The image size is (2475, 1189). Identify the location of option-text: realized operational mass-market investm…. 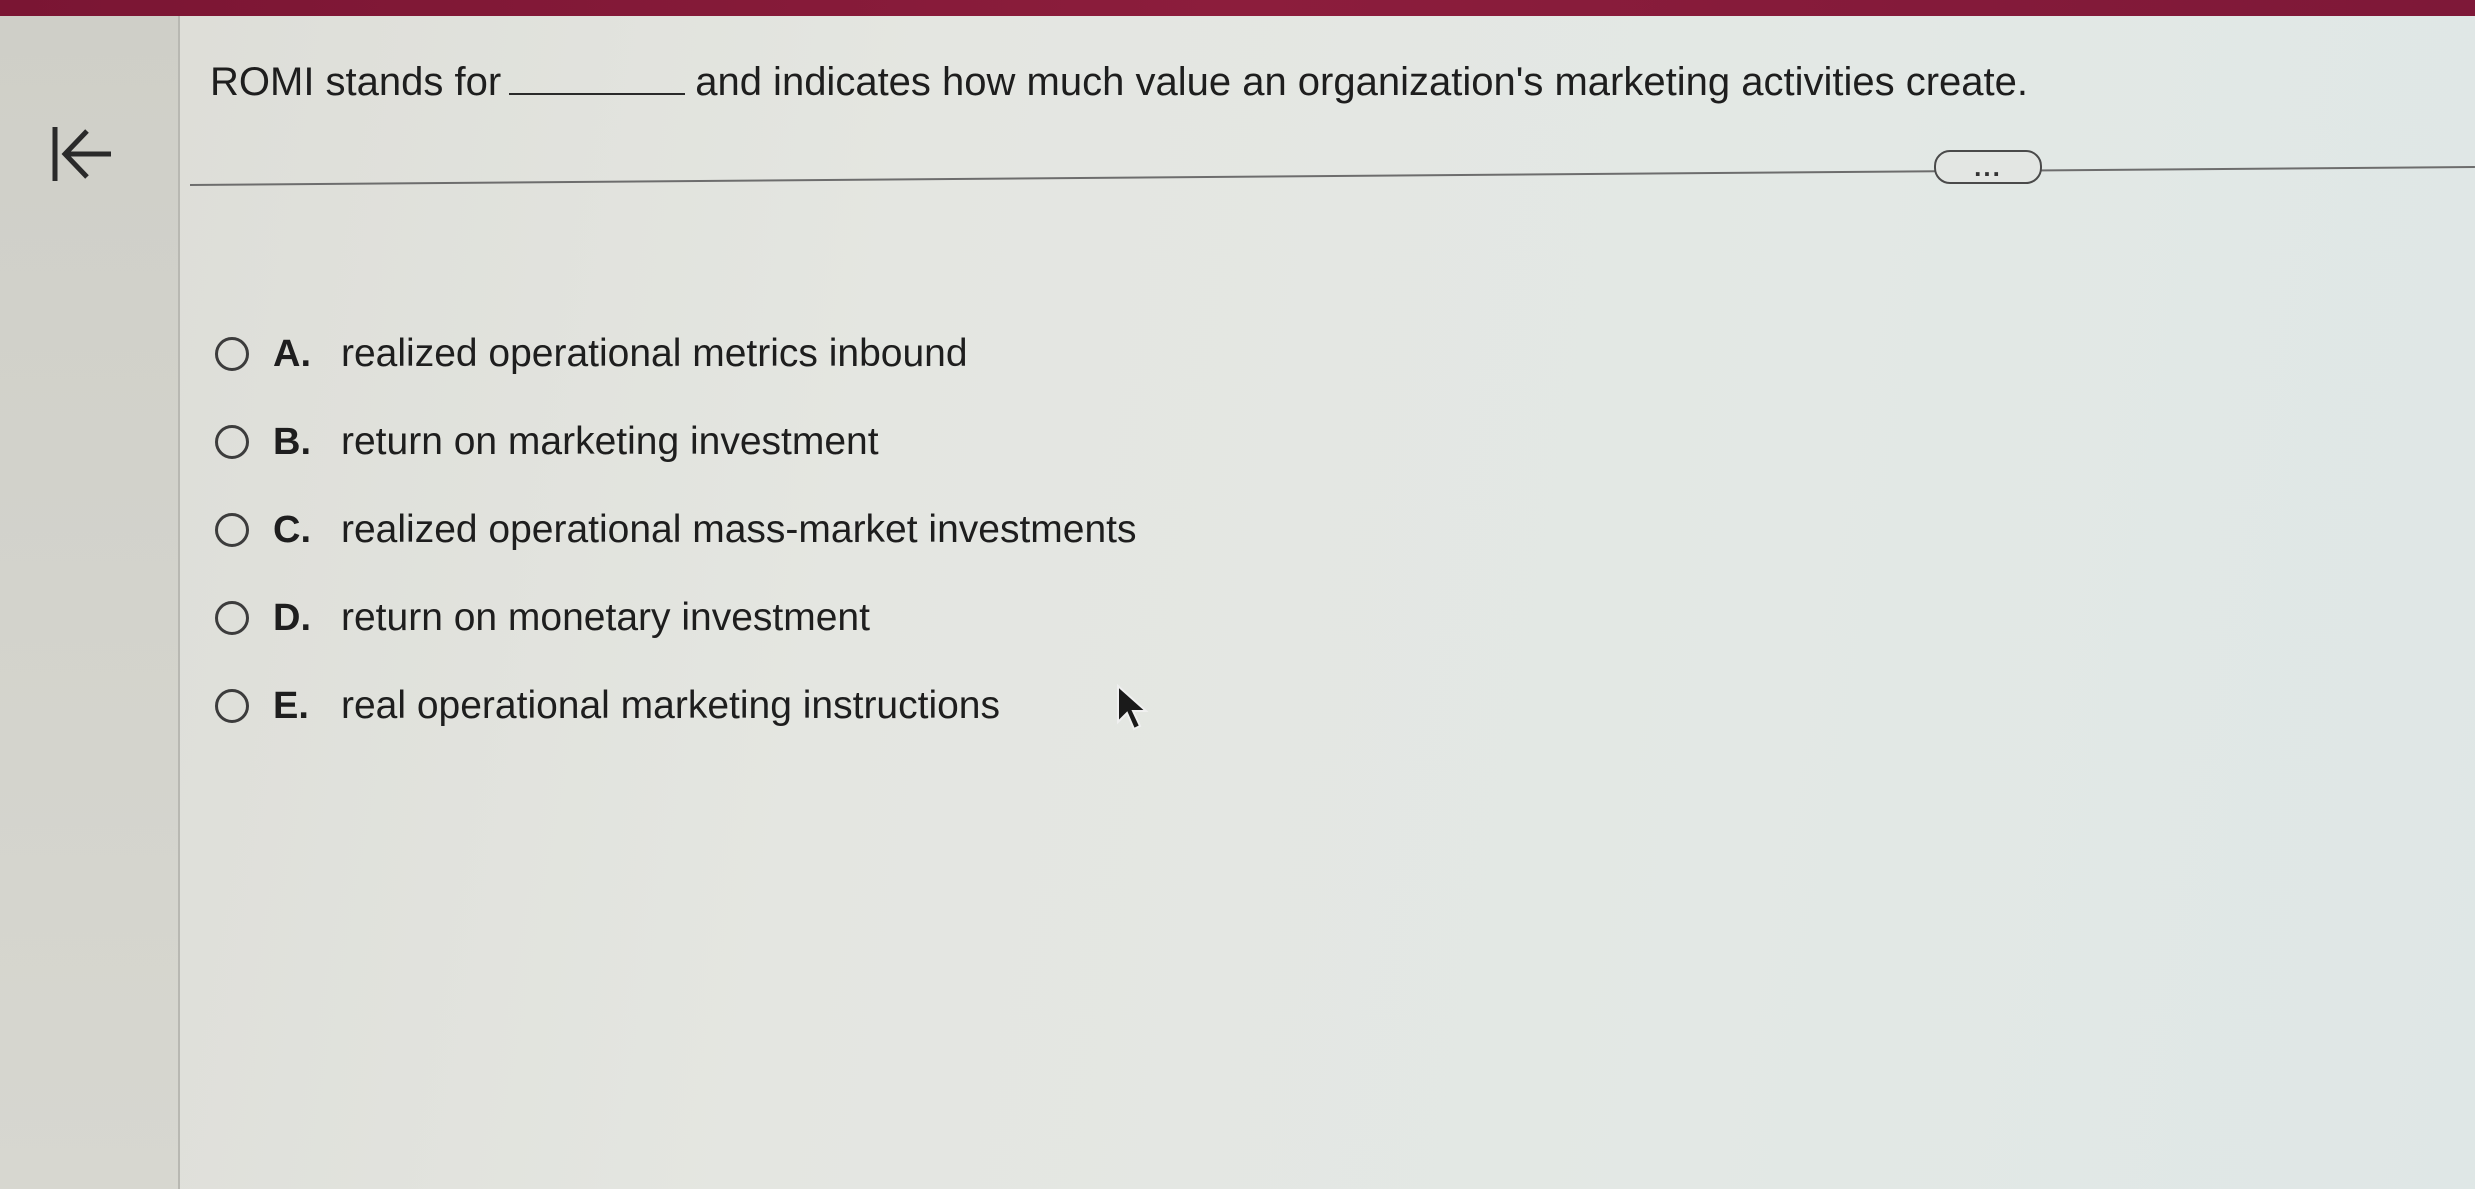
(739, 529).